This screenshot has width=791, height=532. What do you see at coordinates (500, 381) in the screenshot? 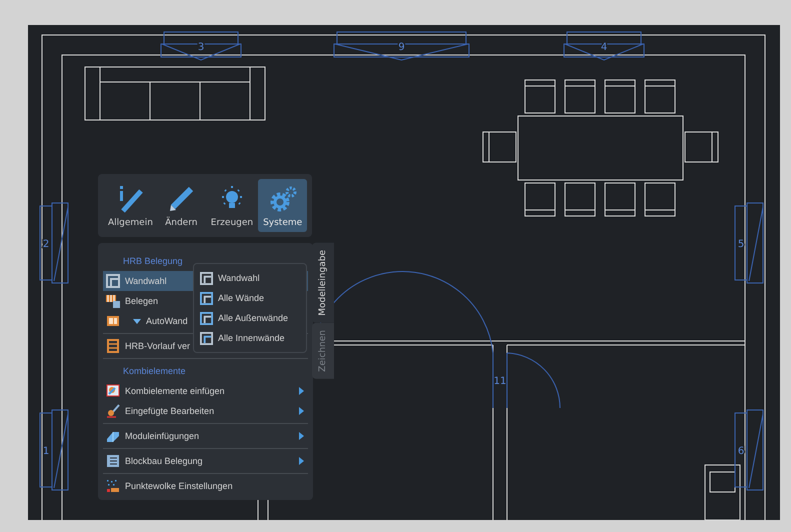
I see `door-number: 11` at bounding box center [500, 381].